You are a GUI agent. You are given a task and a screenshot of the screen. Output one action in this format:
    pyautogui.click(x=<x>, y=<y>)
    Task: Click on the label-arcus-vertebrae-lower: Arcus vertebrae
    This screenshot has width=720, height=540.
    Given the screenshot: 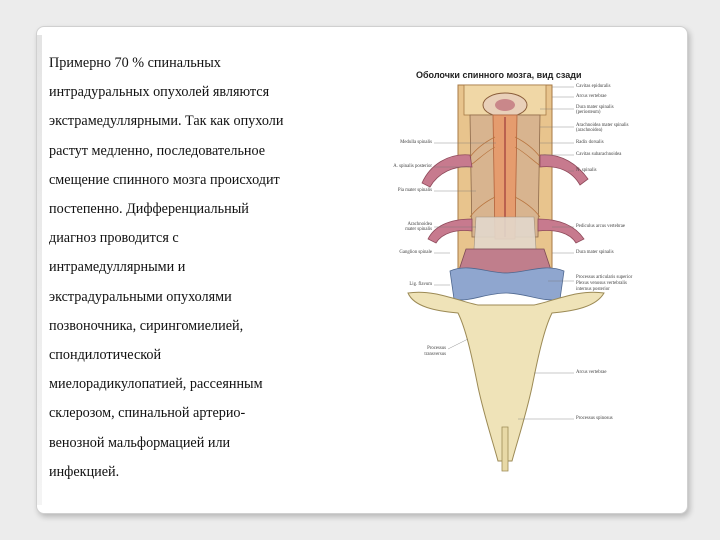 What is the action you would take?
    pyautogui.click(x=591, y=372)
    